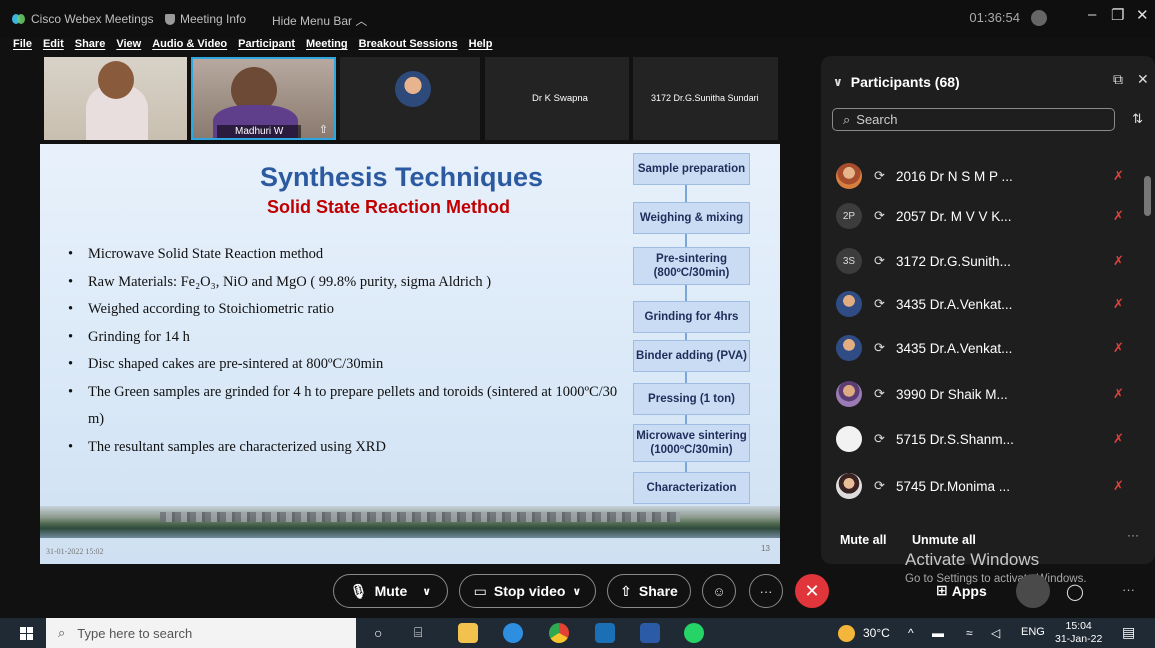  I want to click on weather-temperature: 30°C, so click(876, 633).